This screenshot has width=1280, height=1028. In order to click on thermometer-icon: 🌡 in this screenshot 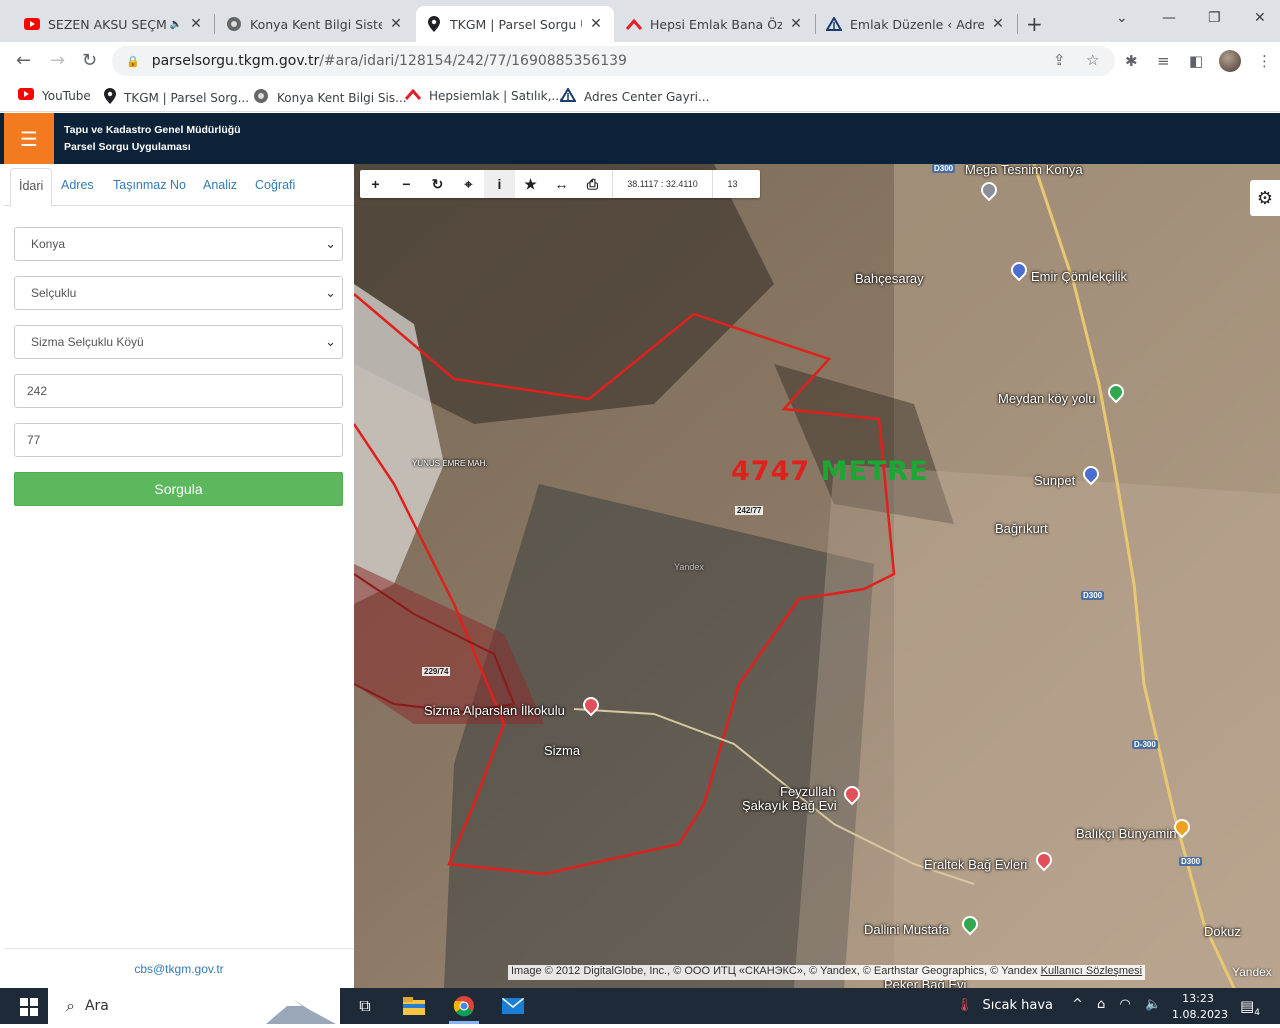, I will do `click(964, 1005)`.